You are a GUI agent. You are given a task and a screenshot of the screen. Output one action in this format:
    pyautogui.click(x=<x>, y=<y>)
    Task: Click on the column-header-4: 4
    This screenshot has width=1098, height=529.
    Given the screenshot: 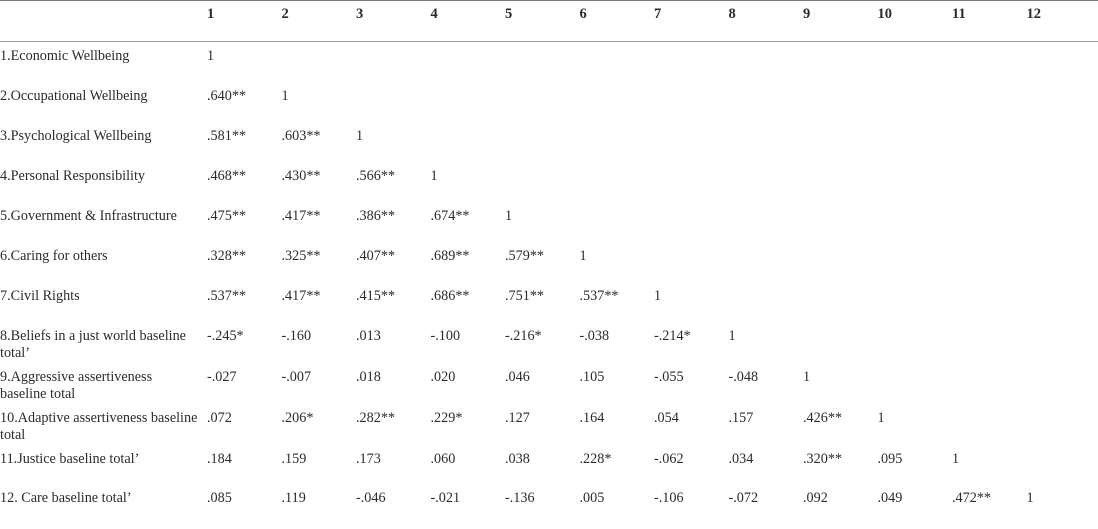 What is the action you would take?
    pyautogui.click(x=466, y=21)
    